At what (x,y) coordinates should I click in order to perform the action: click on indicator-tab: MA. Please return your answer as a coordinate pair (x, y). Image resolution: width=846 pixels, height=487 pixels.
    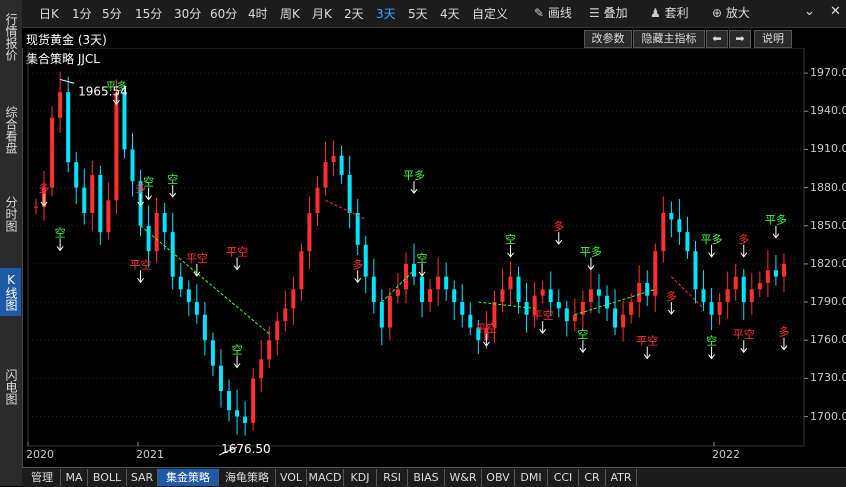
    Looking at the image, I should click on (74, 477).